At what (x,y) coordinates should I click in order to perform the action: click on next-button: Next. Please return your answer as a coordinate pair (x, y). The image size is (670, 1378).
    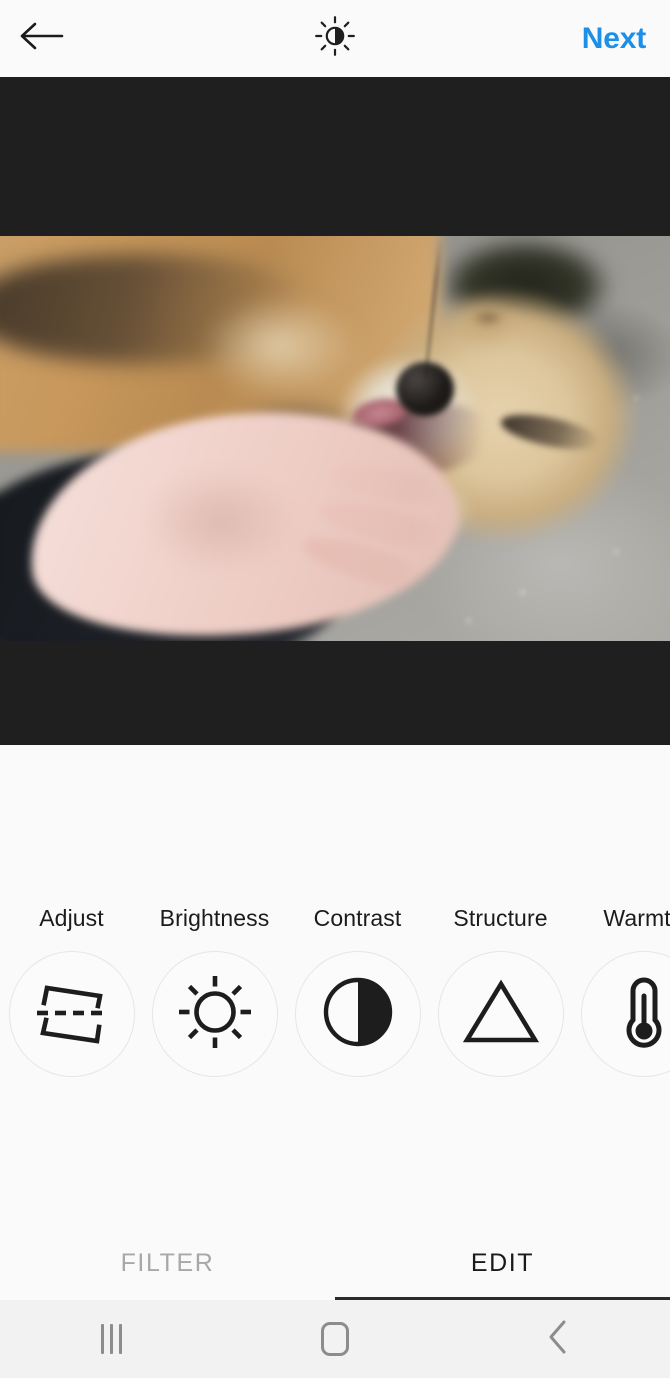
    Looking at the image, I should click on (615, 39).